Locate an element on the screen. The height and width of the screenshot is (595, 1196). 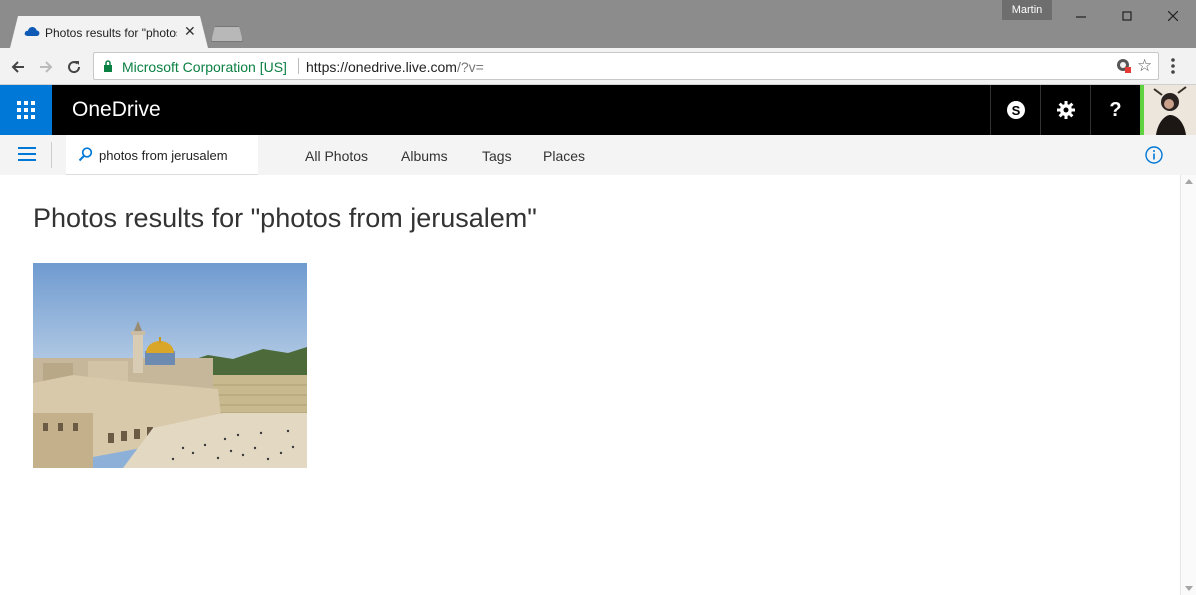
reload-button is located at coordinates (74, 67).